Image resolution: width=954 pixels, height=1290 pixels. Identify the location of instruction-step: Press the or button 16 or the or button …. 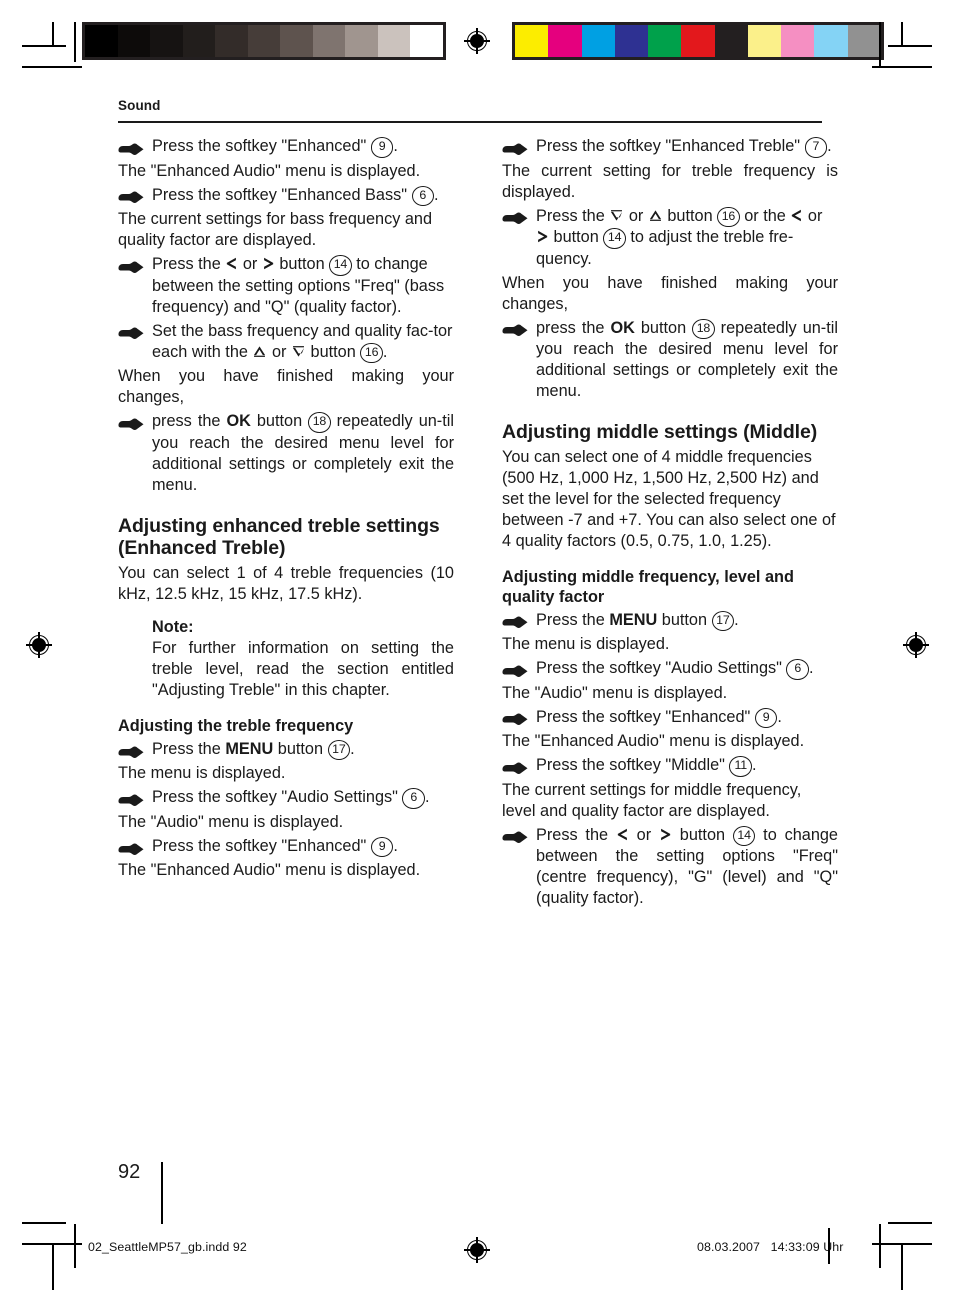
(670, 238).